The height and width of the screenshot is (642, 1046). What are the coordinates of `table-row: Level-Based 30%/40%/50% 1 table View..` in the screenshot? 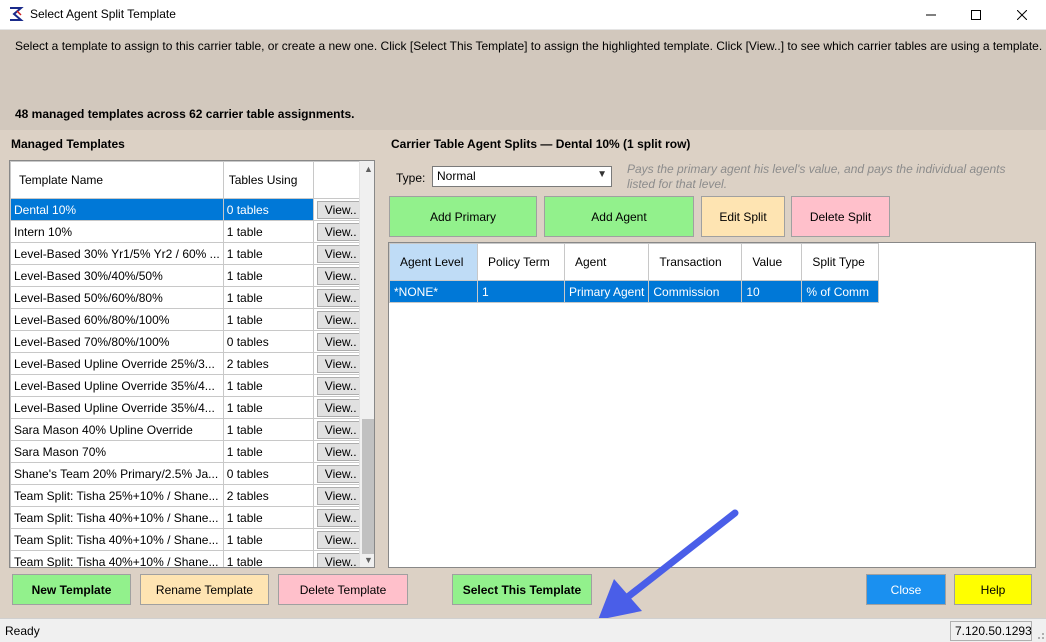 It's located at (189, 275).